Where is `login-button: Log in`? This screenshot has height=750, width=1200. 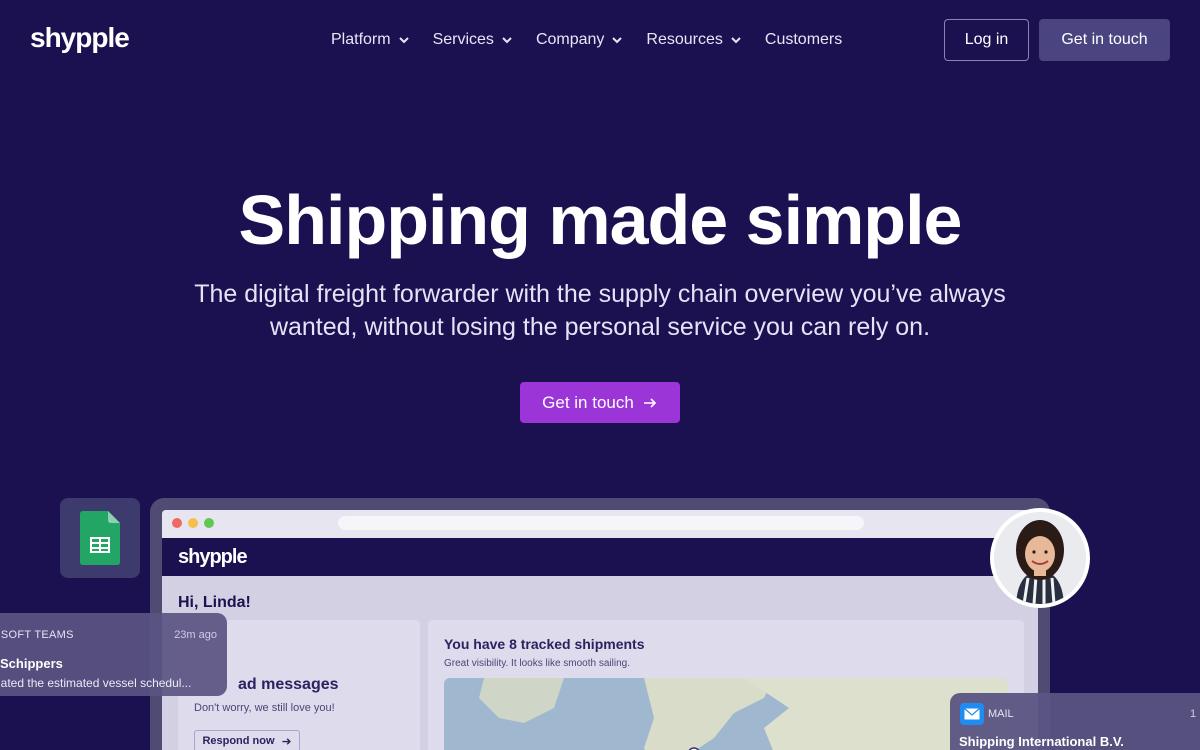 login-button: Log in is located at coordinates (986, 40).